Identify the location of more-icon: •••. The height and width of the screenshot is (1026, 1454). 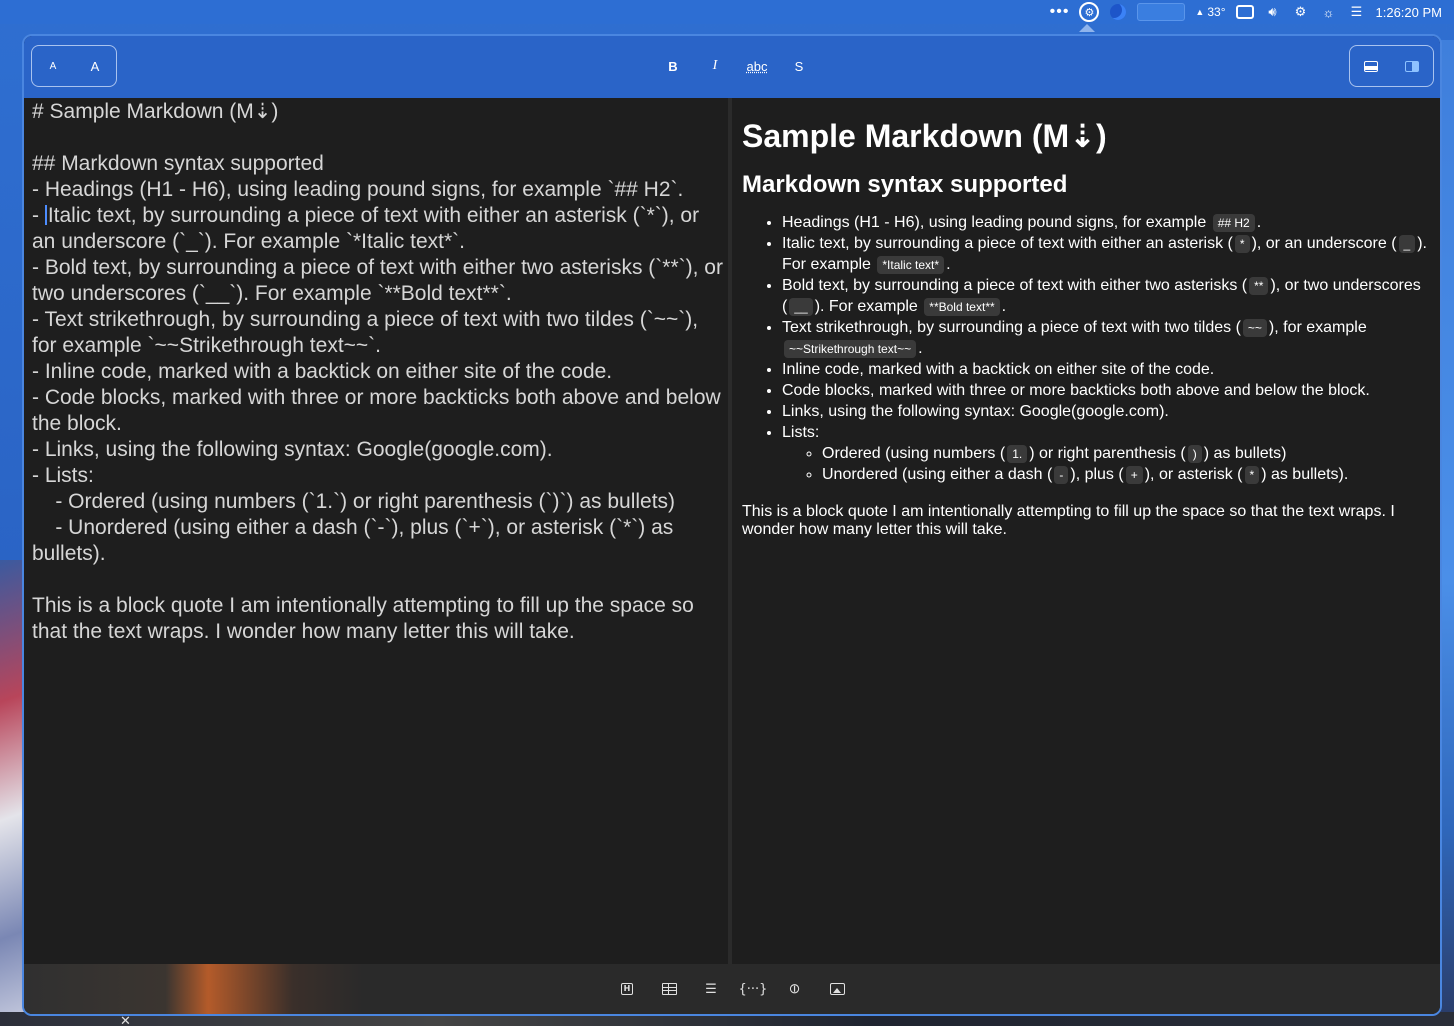
(1060, 12).